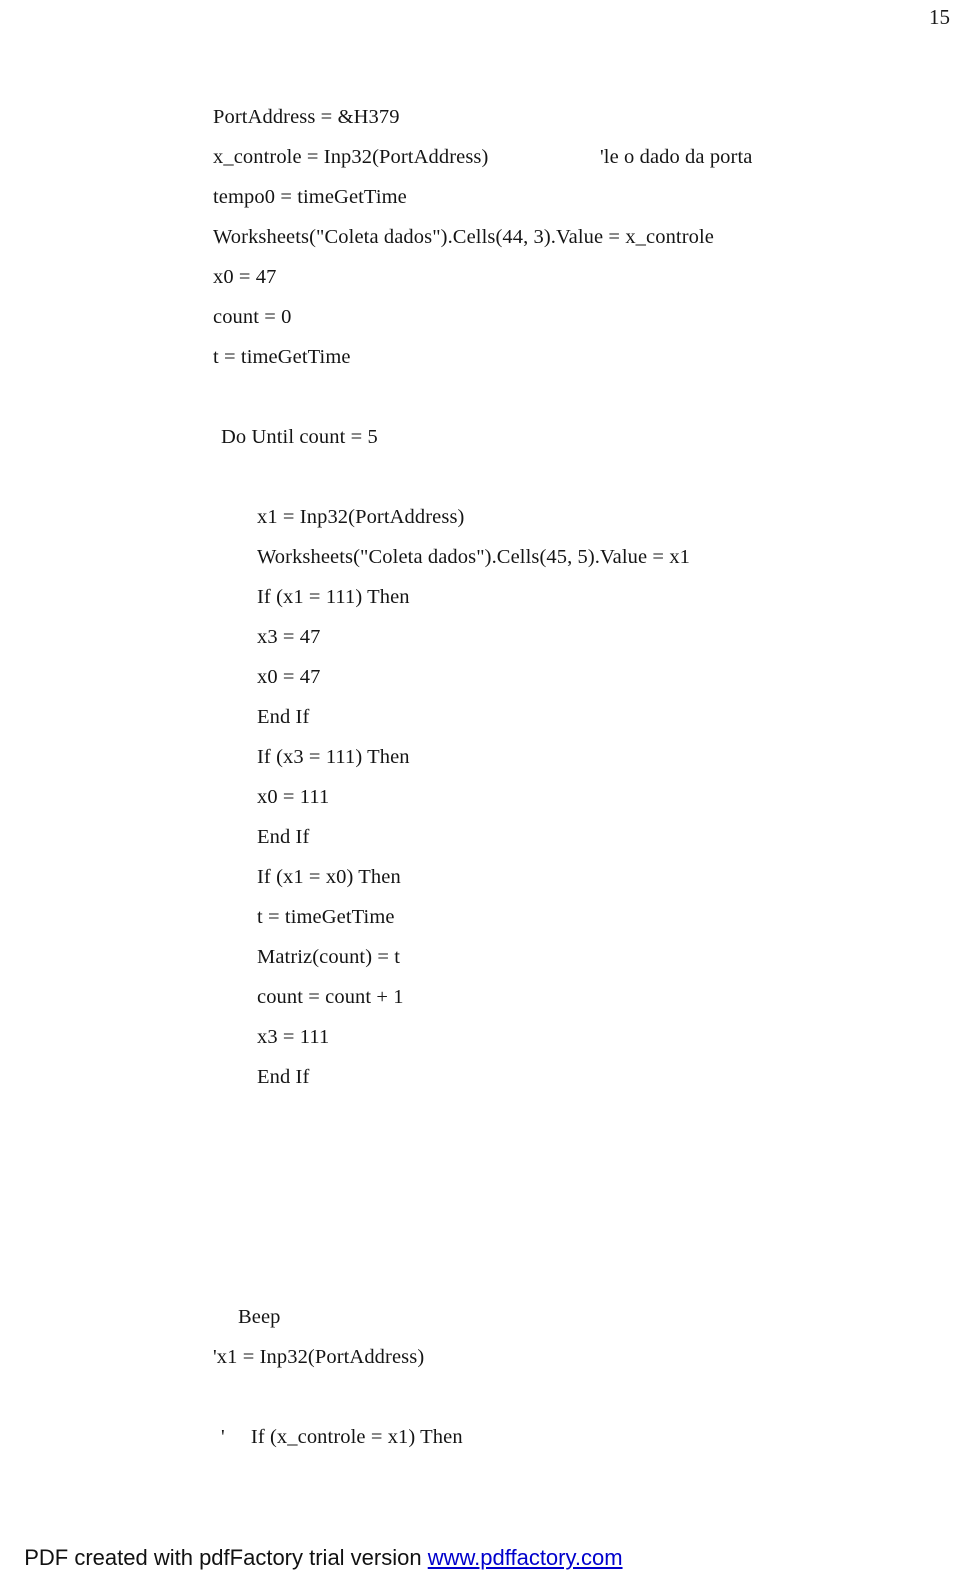 The width and height of the screenshot is (960, 1573). I want to click on code-line: Do Until count = 5, so click(480, 437).